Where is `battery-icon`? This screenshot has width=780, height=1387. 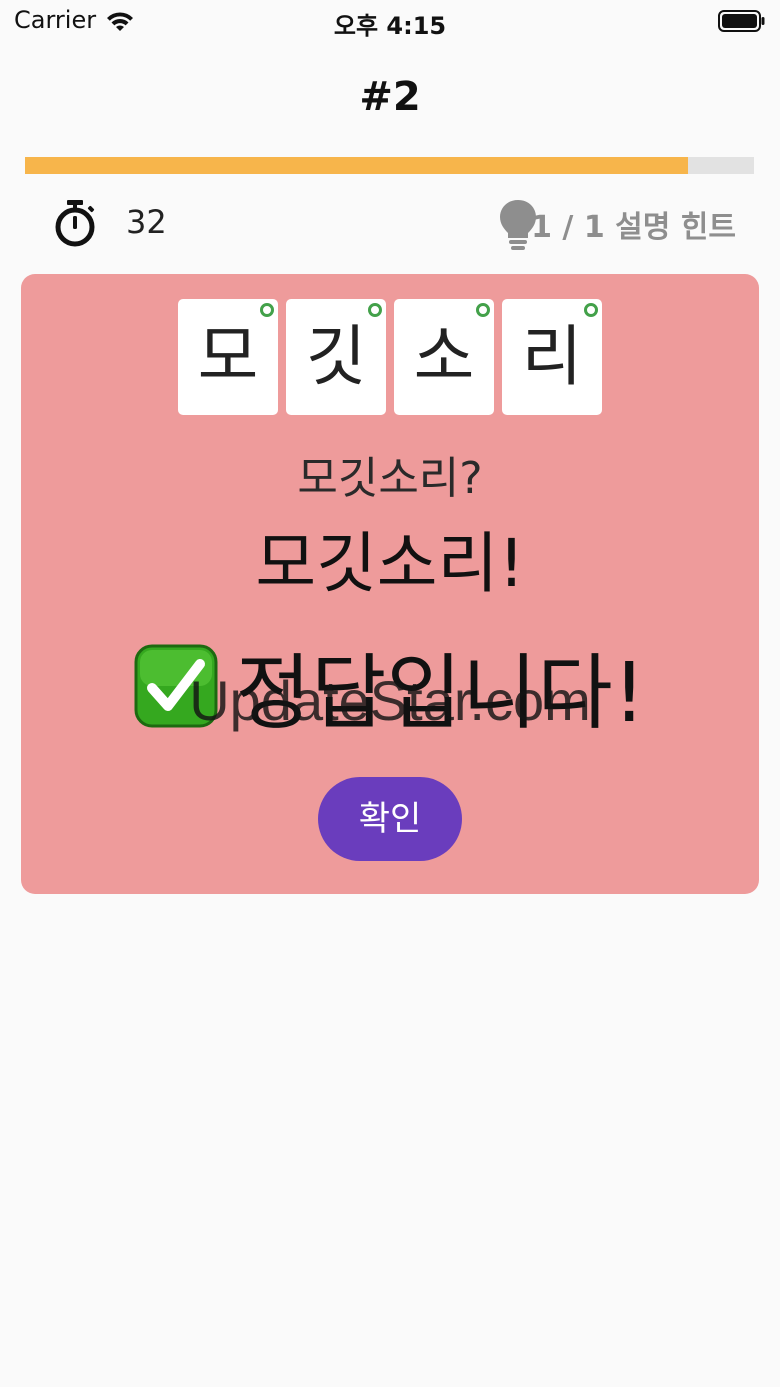 battery-icon is located at coordinates (741, 21).